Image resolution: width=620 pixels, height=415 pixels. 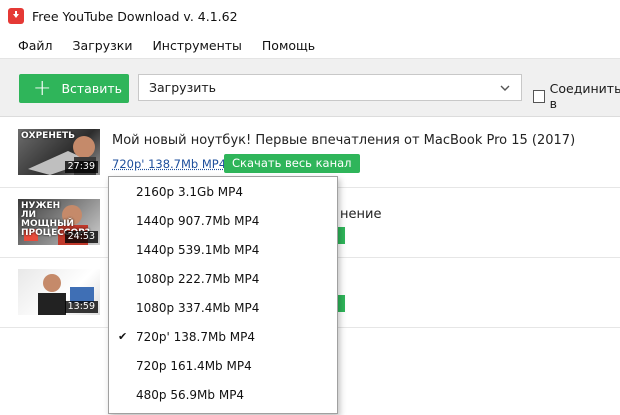 I want to click on download-type-value: Загрузить, so click(x=182, y=87).